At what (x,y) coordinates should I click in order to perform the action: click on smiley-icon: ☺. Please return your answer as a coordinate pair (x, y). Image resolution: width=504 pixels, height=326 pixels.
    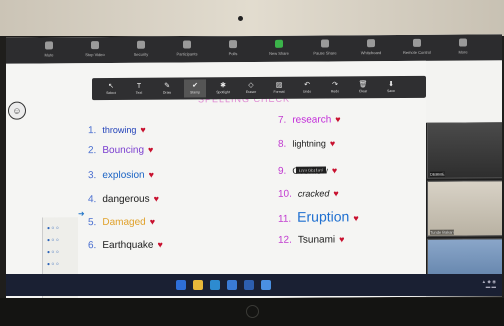
    Looking at the image, I should click on (17, 110).